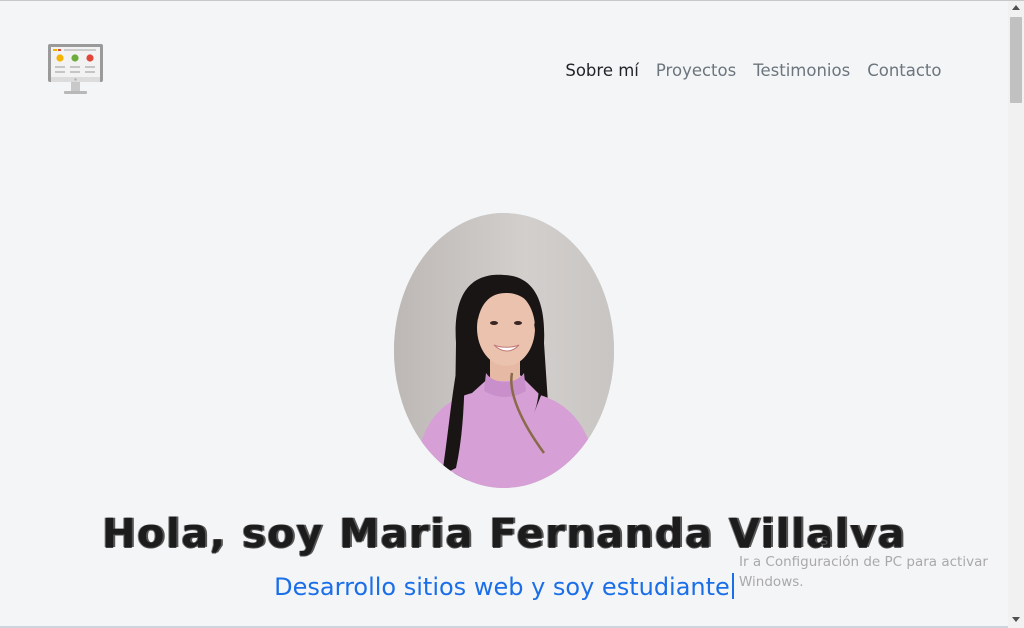 This screenshot has width=1024, height=628. What do you see at coordinates (904, 71) in the screenshot?
I see `nav-item-contacto: Contacto` at bounding box center [904, 71].